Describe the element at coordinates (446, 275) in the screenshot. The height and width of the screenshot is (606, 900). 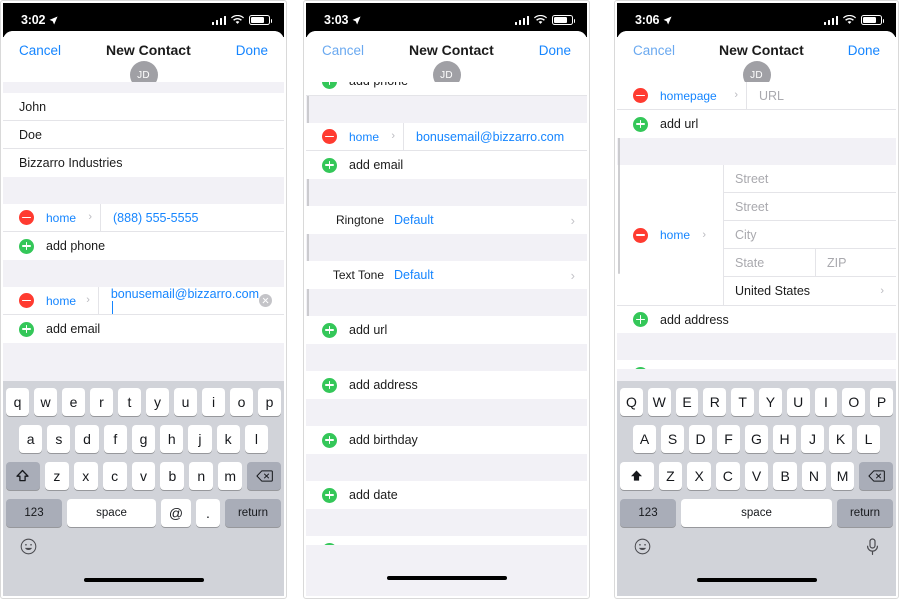
I see `text-tone-row: Text Tone Default ›` at that location.